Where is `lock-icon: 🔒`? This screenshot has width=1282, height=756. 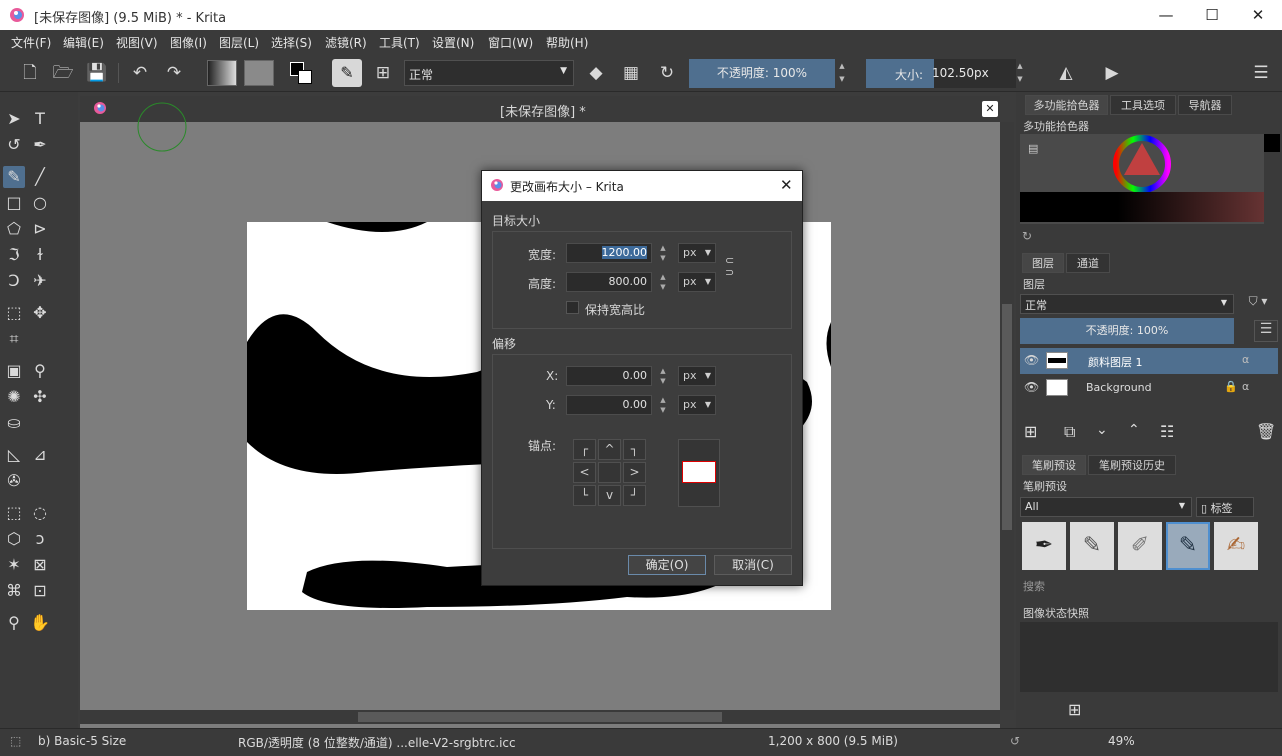 lock-icon: 🔒 is located at coordinates (1231, 386).